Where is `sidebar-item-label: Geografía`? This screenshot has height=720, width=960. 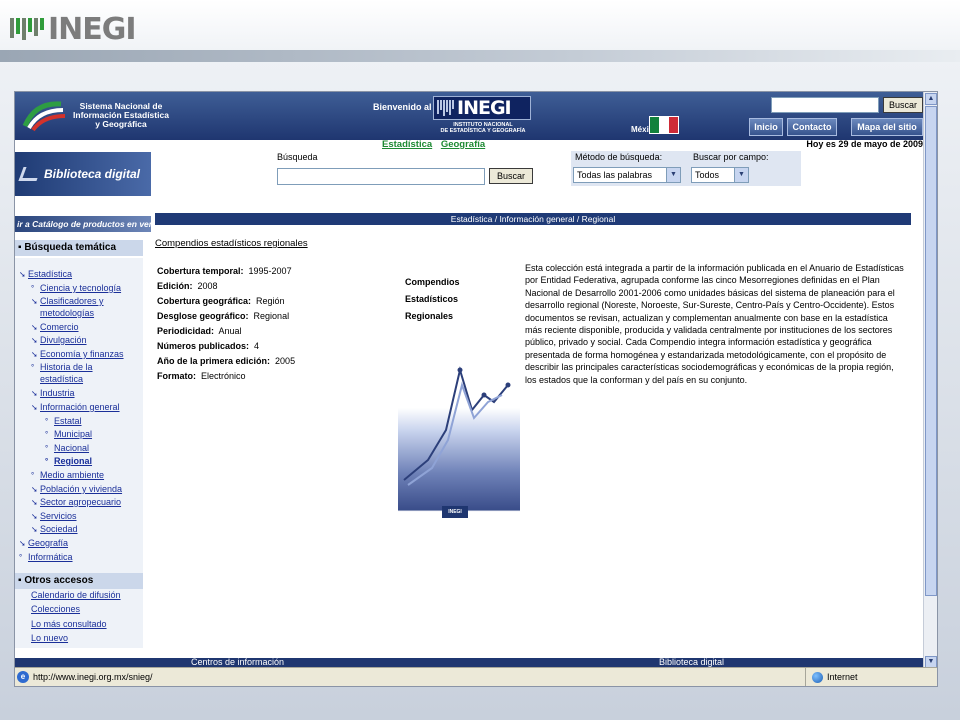
sidebar-item-label: Geografía is located at coordinates (48, 543).